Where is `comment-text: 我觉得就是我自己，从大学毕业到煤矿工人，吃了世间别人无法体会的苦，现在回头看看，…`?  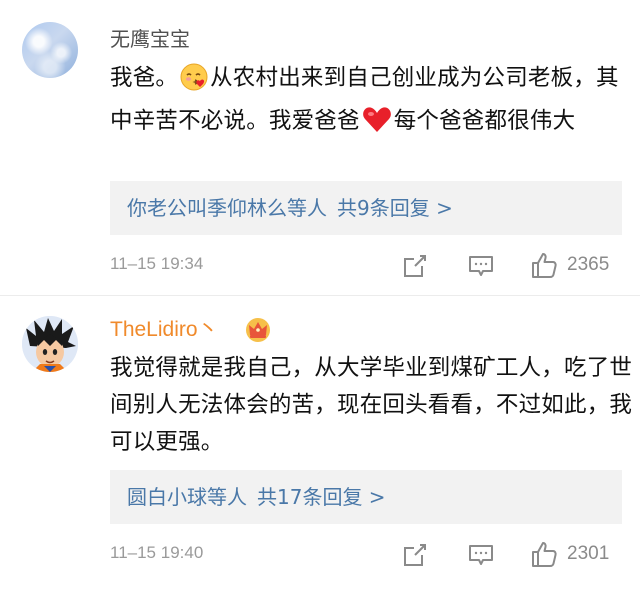 comment-text: 我觉得就是我自己，从大学毕业到煤矿工人，吃了世间别人无法体会的苦，现在回头看看，… is located at coordinates (371, 405).